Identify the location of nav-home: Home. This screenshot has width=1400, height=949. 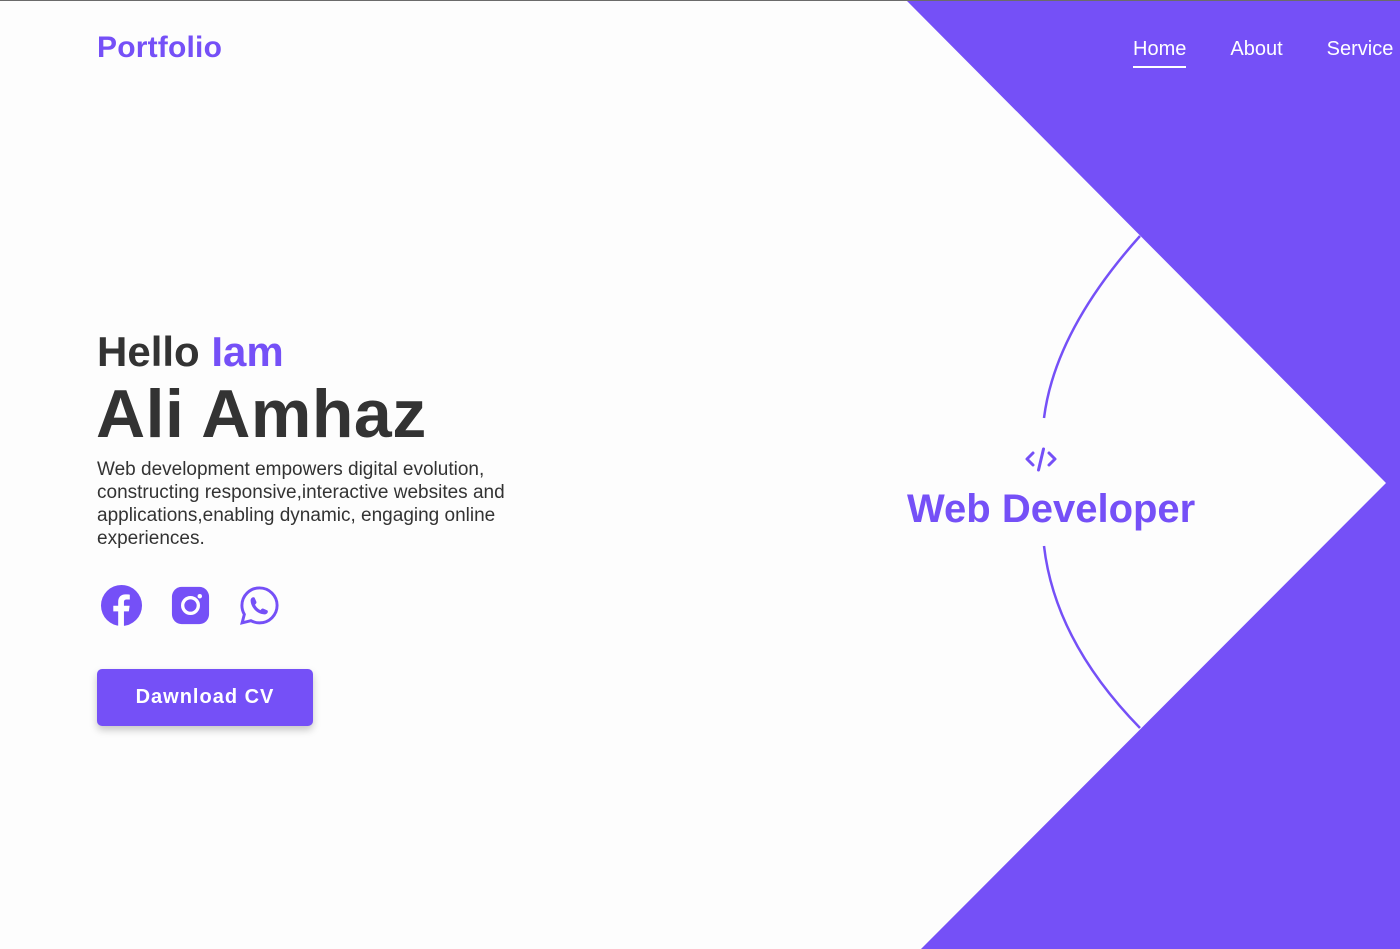
(1160, 52).